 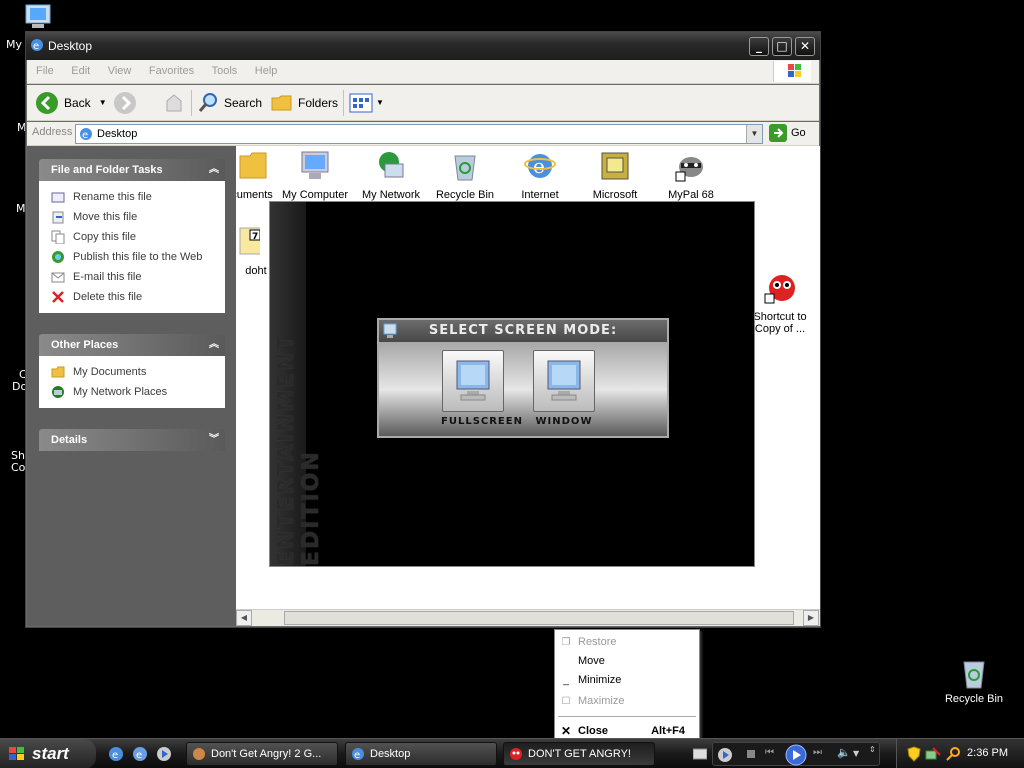 I want to click on clock: 2:36 PM, so click(x=987, y=753).